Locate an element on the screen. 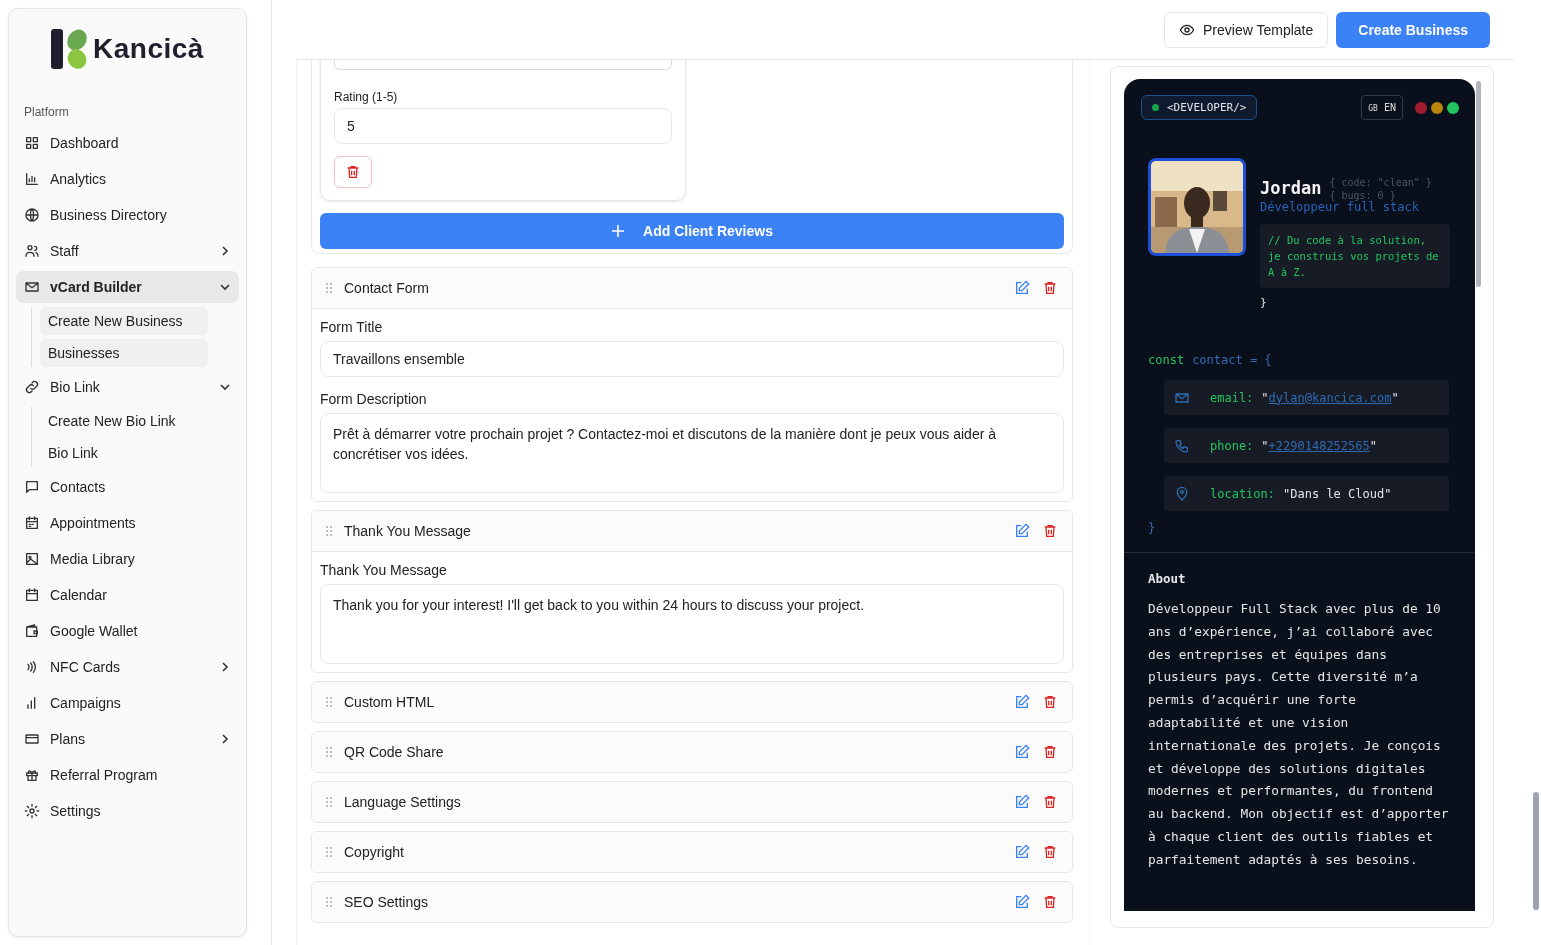  text-area: Prêt à démarrer votre prochain projet ? Contactez-moi et discutons de la manière dont je peux vous aider à concrétiser vos idées. is located at coordinates (692, 453).